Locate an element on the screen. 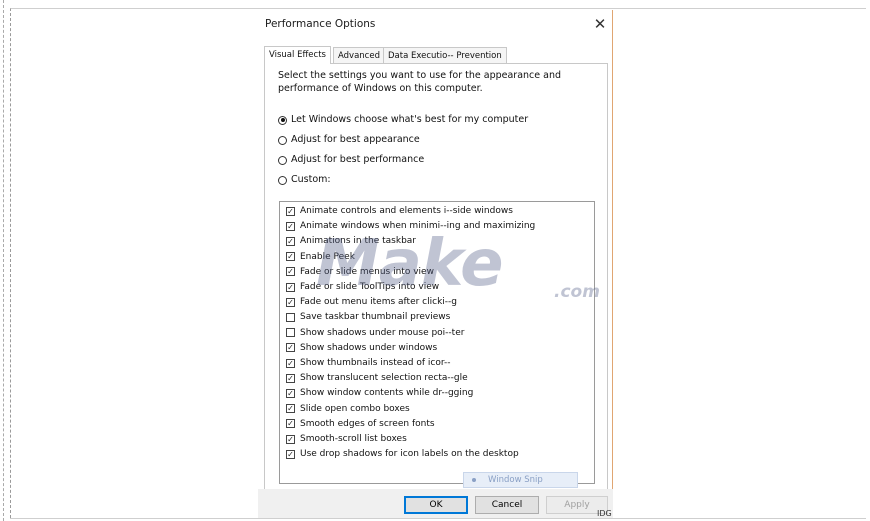 The image size is (870, 521). effect-checkbox-row: ✓ Animations in the taskbar is located at coordinates (351, 241).